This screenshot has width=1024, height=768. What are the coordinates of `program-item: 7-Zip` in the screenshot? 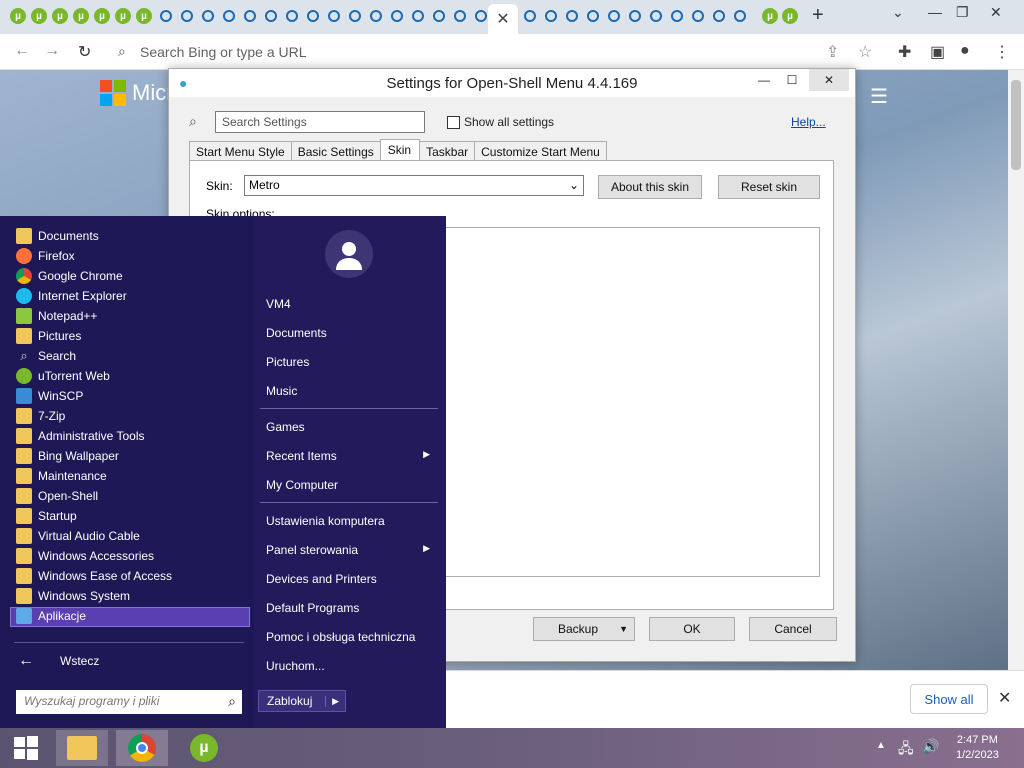 It's located at (40, 416).